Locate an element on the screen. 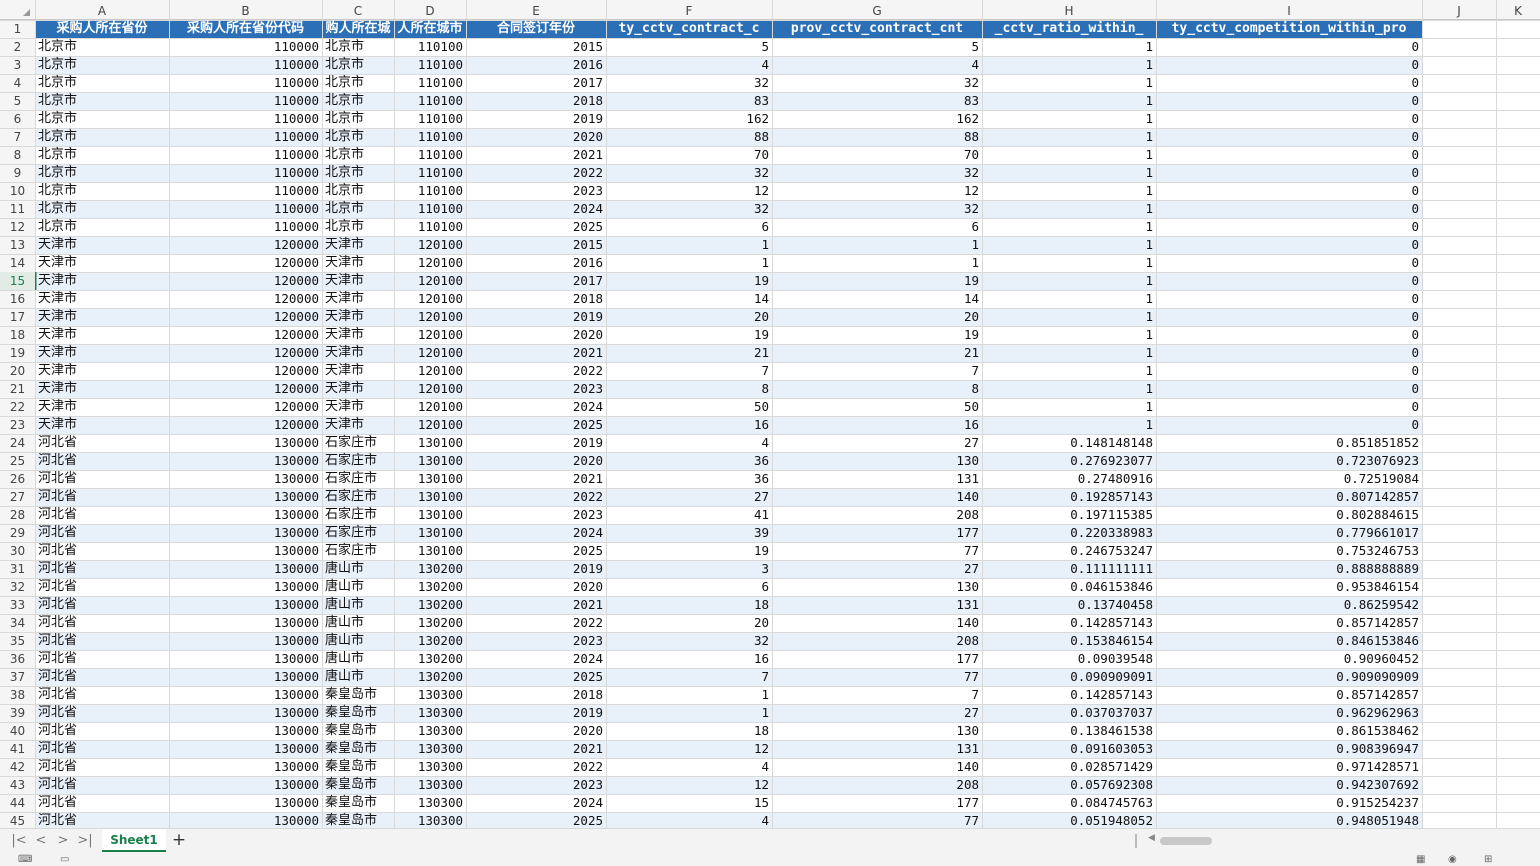  header-cell: _cctv_ratio_within_ is located at coordinates (1069, 29).